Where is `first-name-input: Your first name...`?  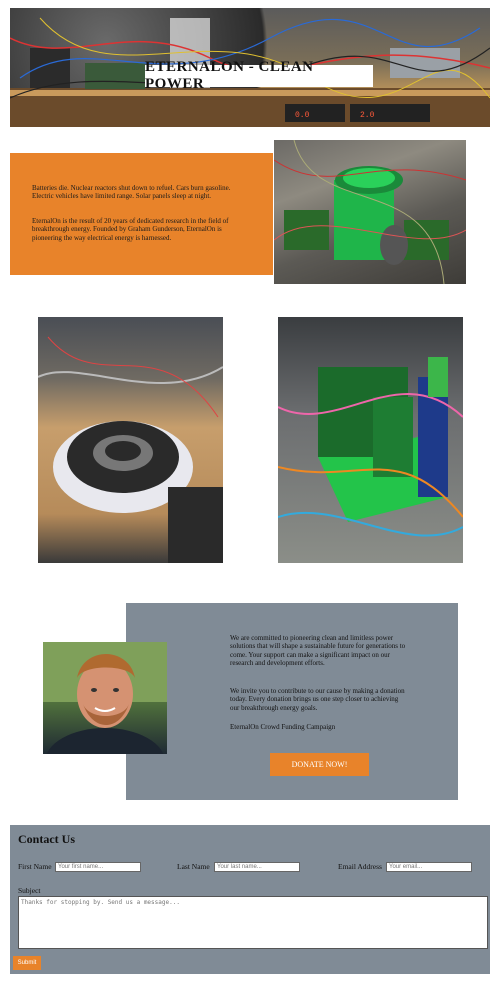
first-name-input: Your first name... is located at coordinates (98, 867).